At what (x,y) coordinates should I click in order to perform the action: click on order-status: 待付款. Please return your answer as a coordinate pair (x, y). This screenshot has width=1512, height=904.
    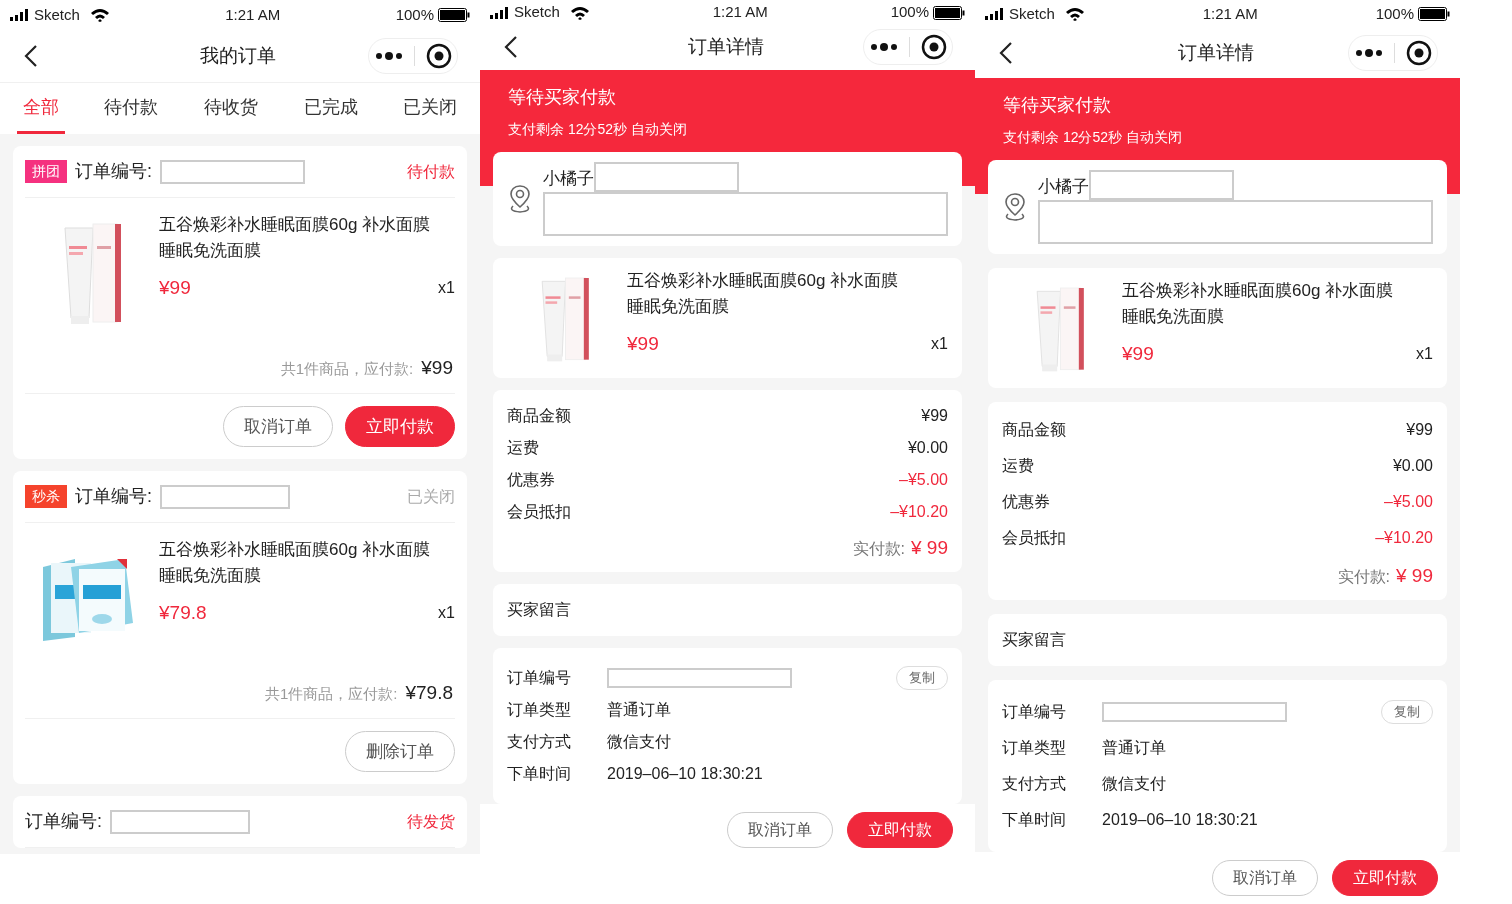
    Looking at the image, I should click on (431, 171).